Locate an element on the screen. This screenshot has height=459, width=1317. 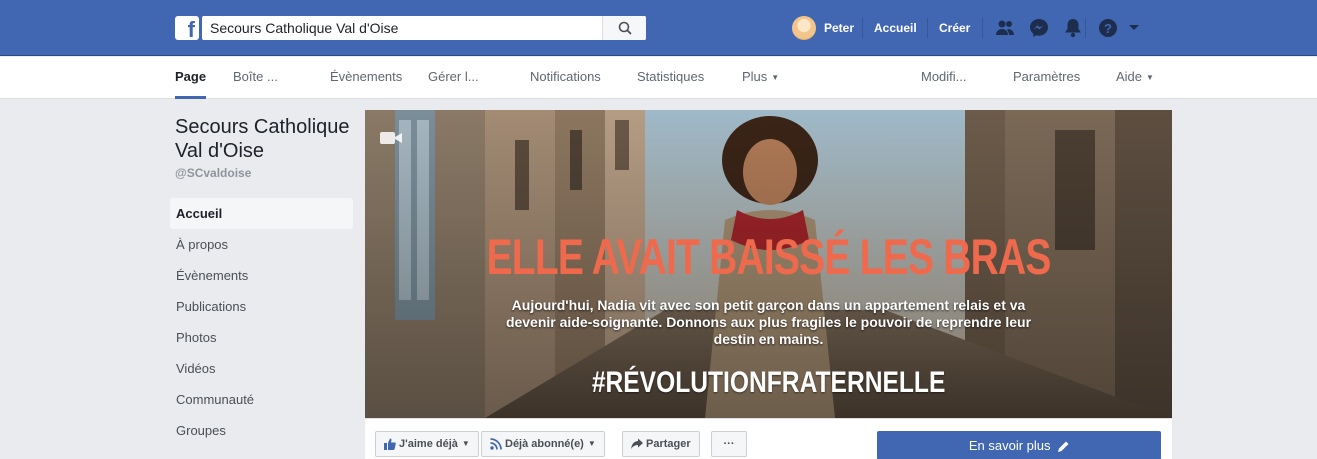
pencil-edit-icon is located at coordinates (1063, 447).